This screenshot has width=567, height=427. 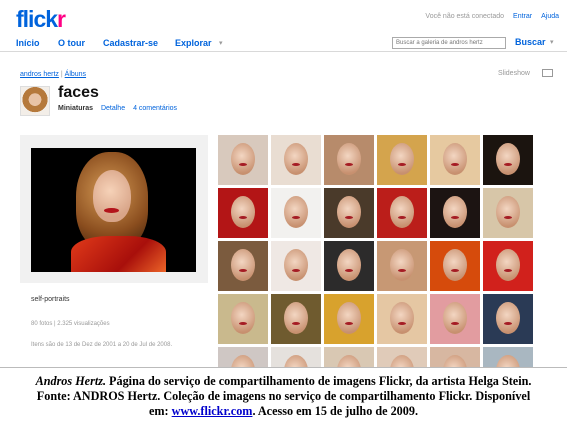 I want to click on comments-link: 4 comentários, so click(x=155, y=108).